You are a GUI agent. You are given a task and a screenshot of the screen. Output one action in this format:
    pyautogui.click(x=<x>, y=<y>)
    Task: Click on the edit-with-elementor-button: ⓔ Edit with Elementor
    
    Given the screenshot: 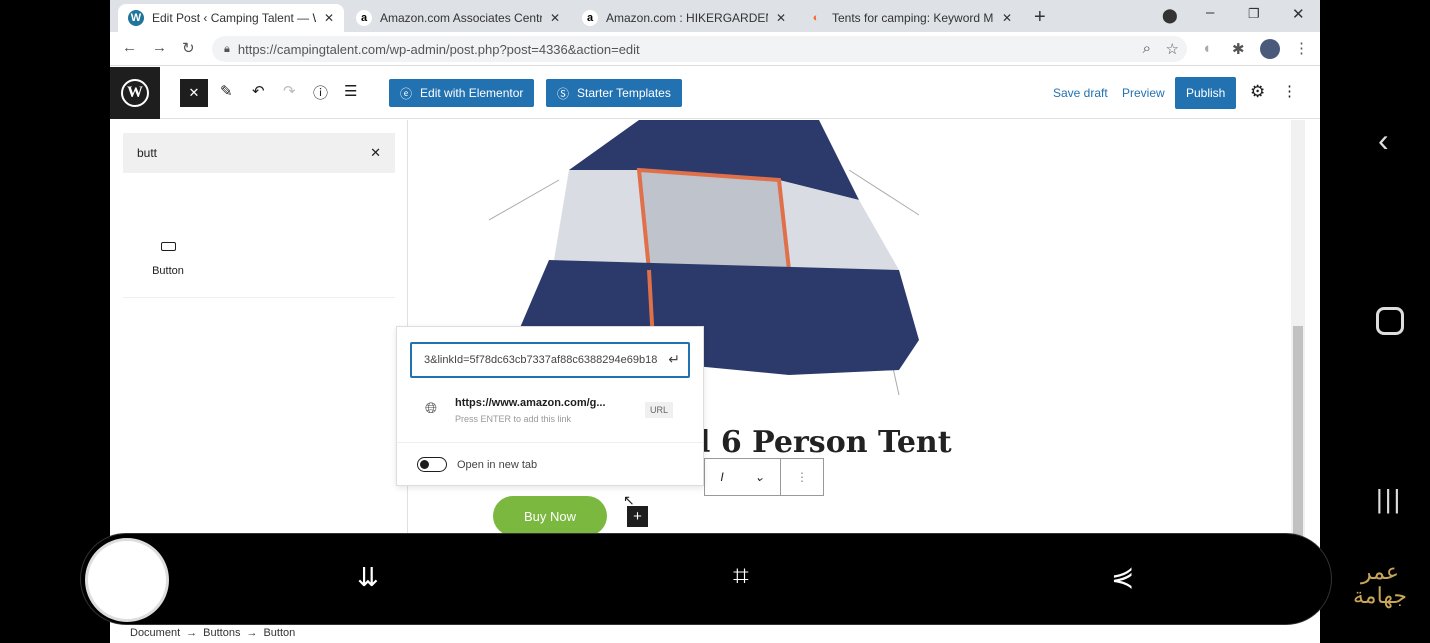 What is the action you would take?
    pyautogui.click(x=462, y=93)
    